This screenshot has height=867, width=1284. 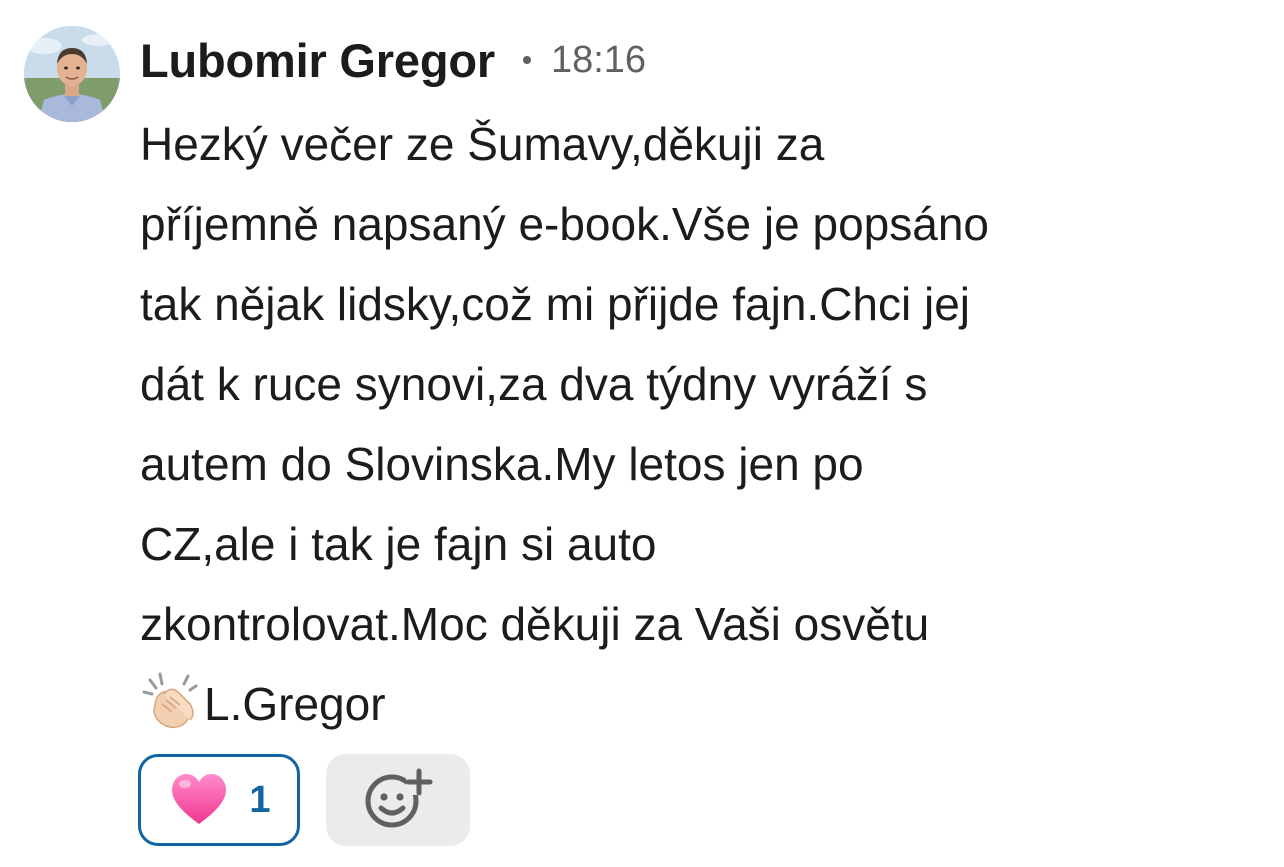 I want to click on message-line: příjemně napsaný e-book.Vše je popsáno, so click(x=565, y=224).